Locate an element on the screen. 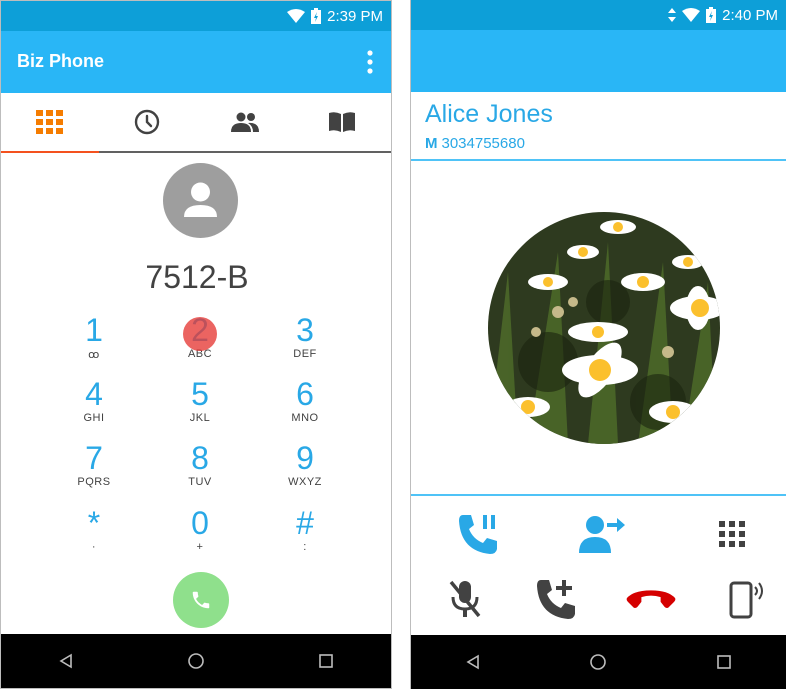 This screenshot has height=689, width=786. key-star: * · is located at coordinates (94, 530).